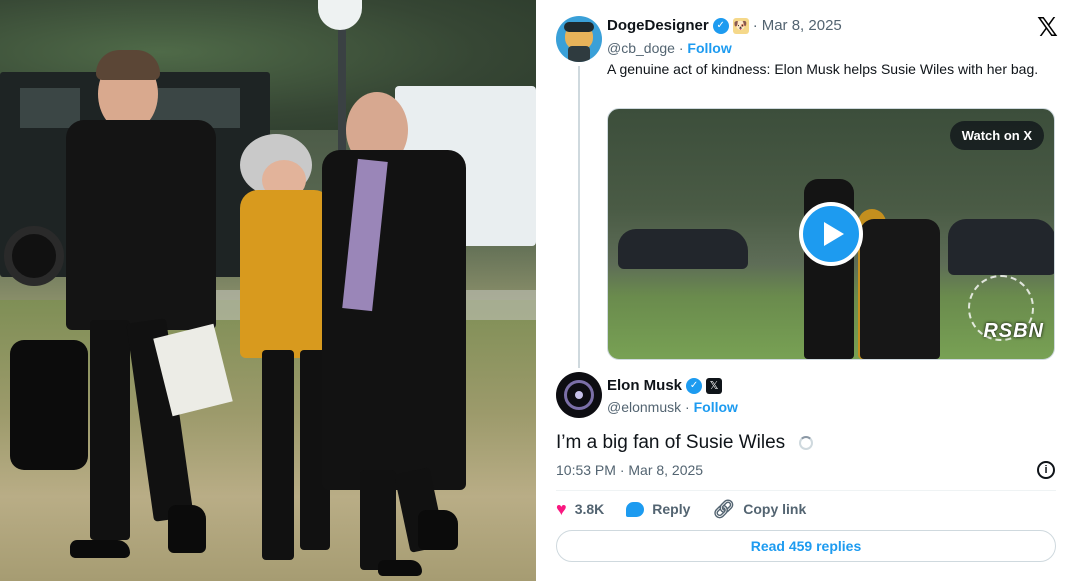  What do you see at coordinates (996, 135) in the screenshot?
I see `watch-on-x-button: Watch on X` at bounding box center [996, 135].